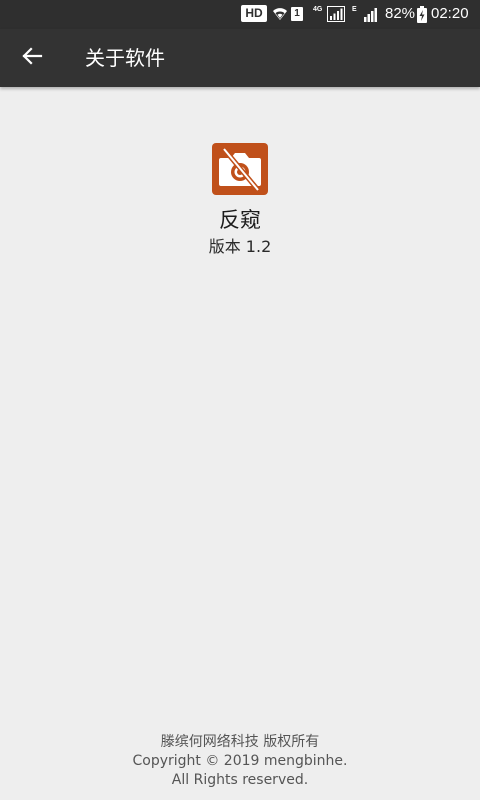 The width and height of the screenshot is (480, 800). Describe the element at coordinates (354, 9) in the screenshot. I see `network-type-e: E` at that location.